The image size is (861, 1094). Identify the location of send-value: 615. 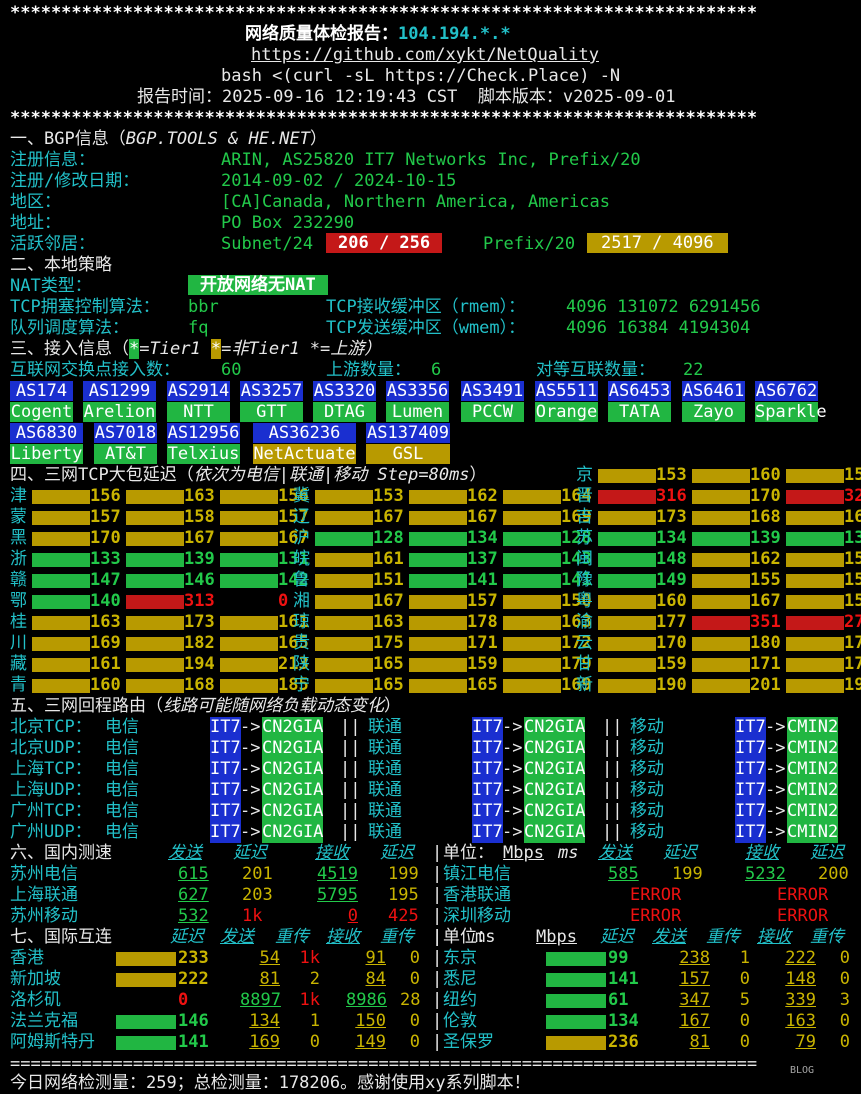
(193, 874).